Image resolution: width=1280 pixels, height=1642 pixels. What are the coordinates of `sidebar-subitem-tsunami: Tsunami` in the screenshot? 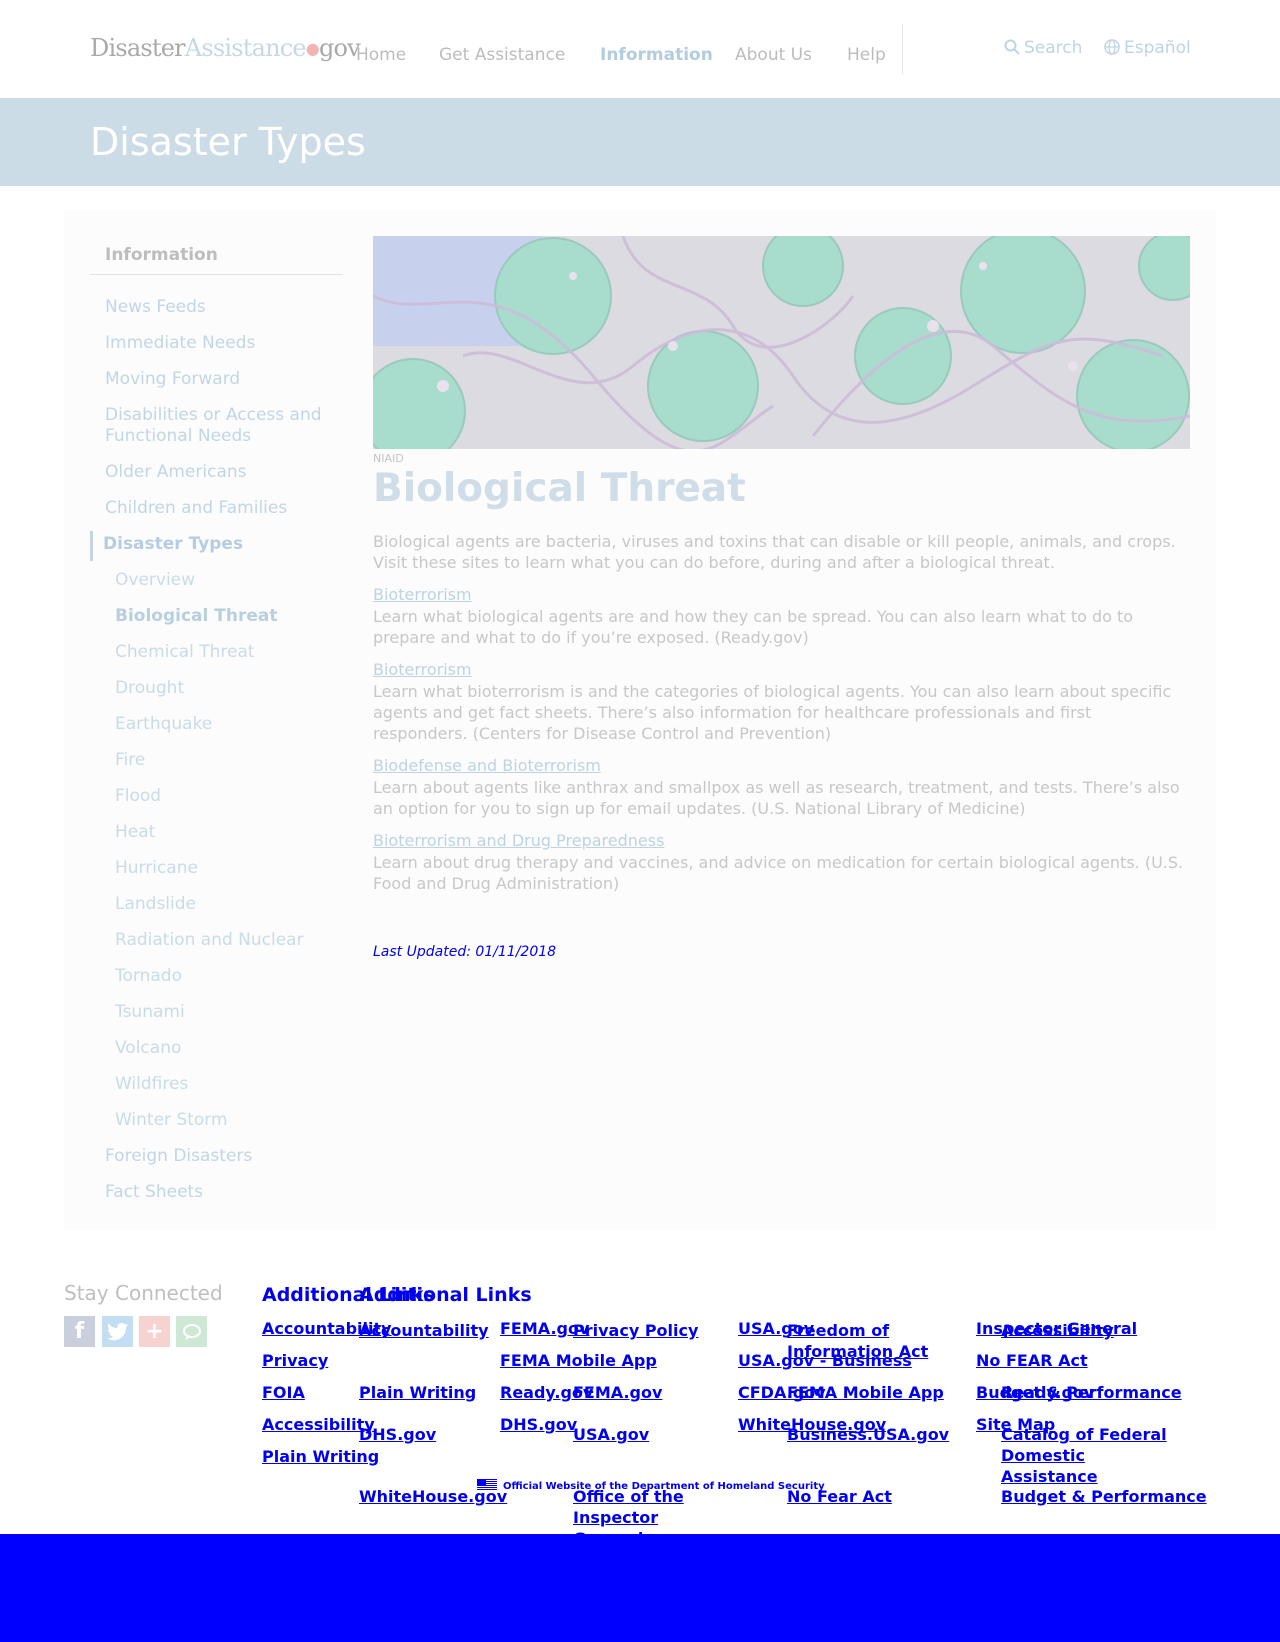 It's located at (230, 1012).